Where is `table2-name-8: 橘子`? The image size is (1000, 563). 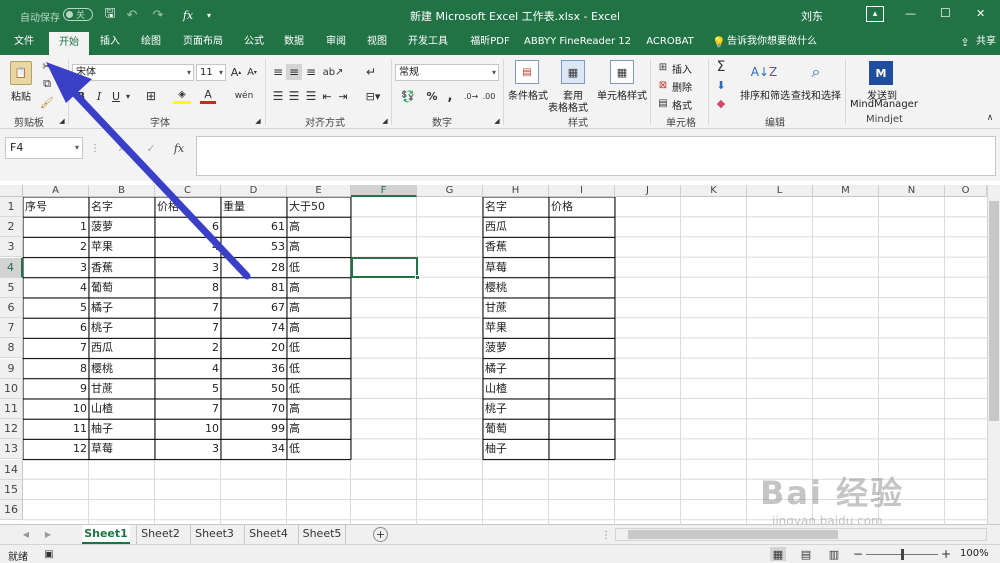
table2-name-8: 橘子 is located at coordinates (516, 369).